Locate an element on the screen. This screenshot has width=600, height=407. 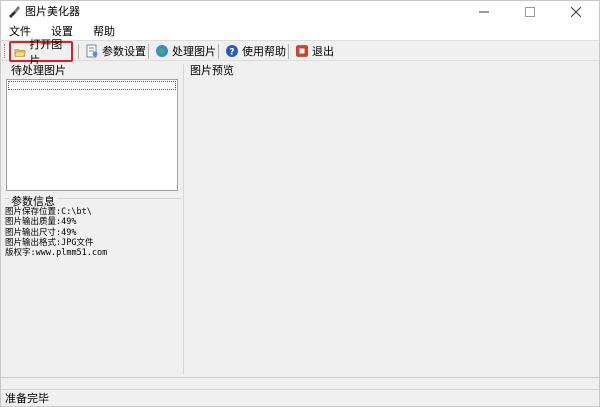
param-copyright-text: 版权字:www.plmm51.com is located at coordinates (56, 253).